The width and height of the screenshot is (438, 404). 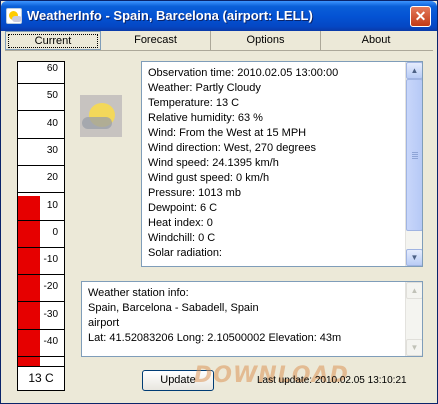 What do you see at coordinates (52, 150) in the screenshot?
I see `thermometer-tick-label: 30` at bounding box center [52, 150].